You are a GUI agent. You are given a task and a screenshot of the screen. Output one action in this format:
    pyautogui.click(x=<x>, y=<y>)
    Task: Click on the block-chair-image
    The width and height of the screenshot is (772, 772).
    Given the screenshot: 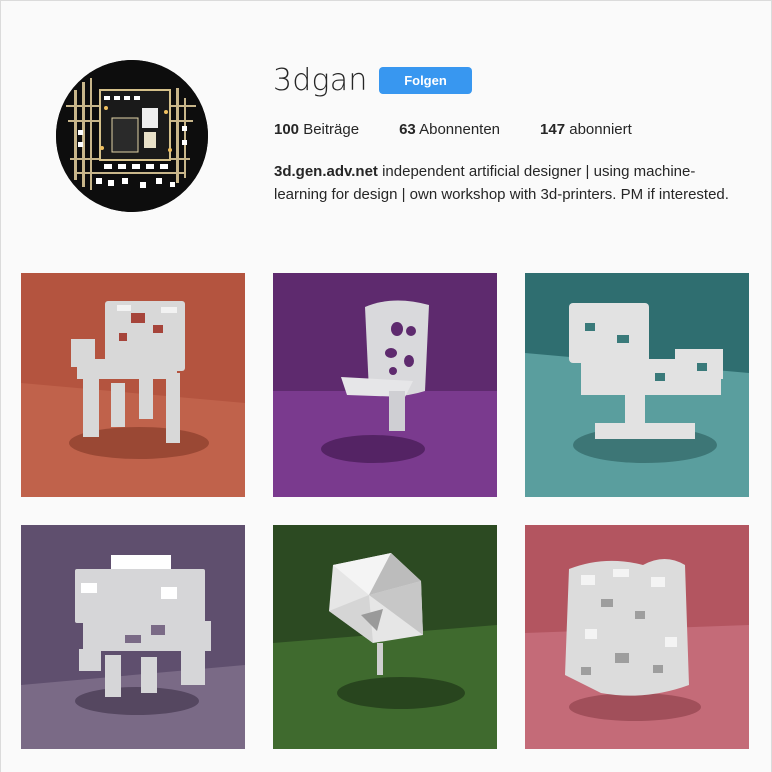 What is the action you would take?
    pyautogui.click(x=133, y=637)
    